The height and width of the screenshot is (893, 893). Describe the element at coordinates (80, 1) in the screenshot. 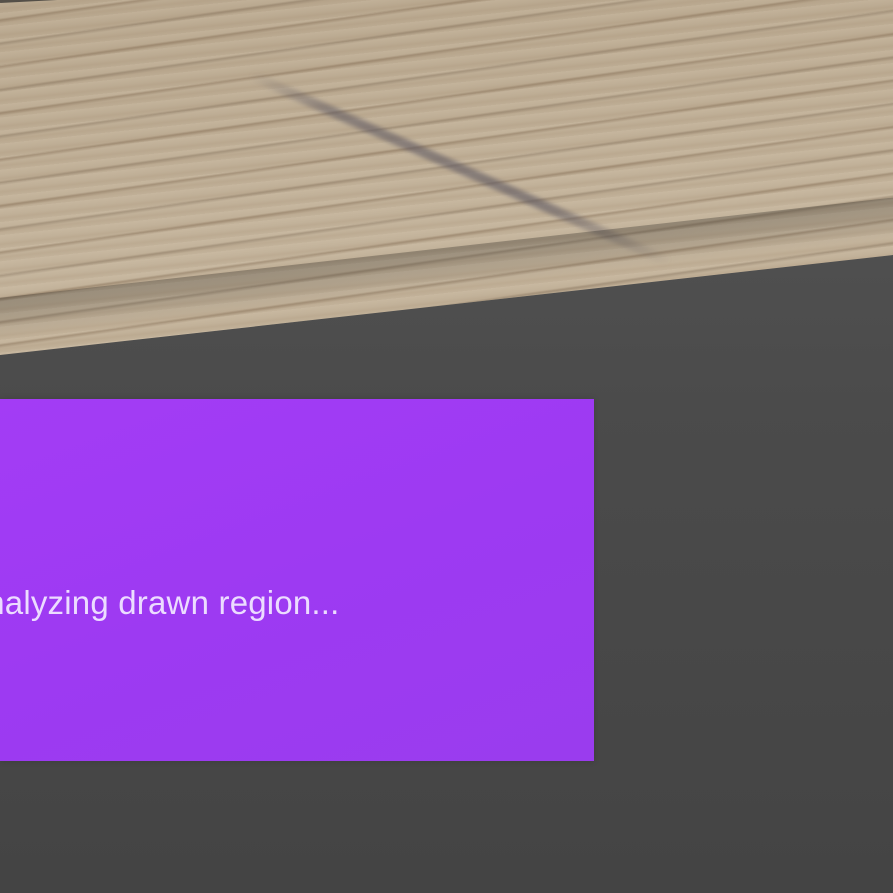

I see `table-edge-line` at that location.